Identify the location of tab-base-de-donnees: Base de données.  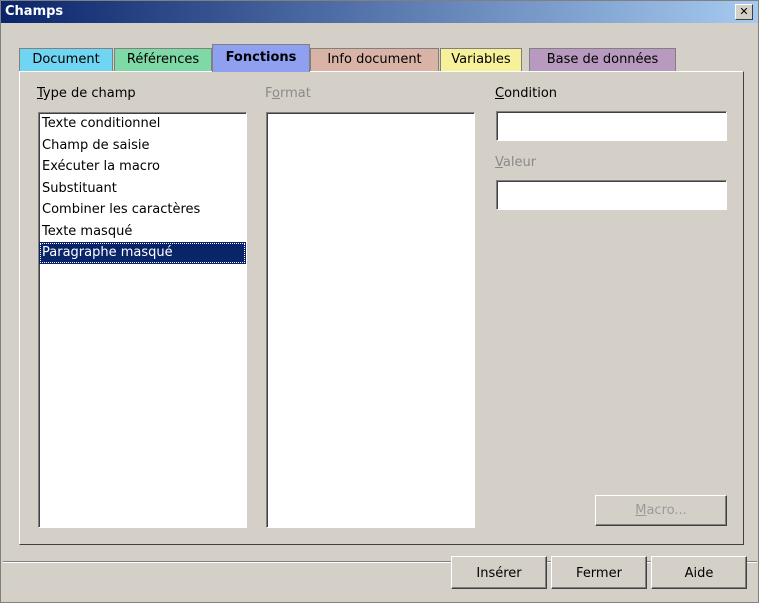
(602, 59).